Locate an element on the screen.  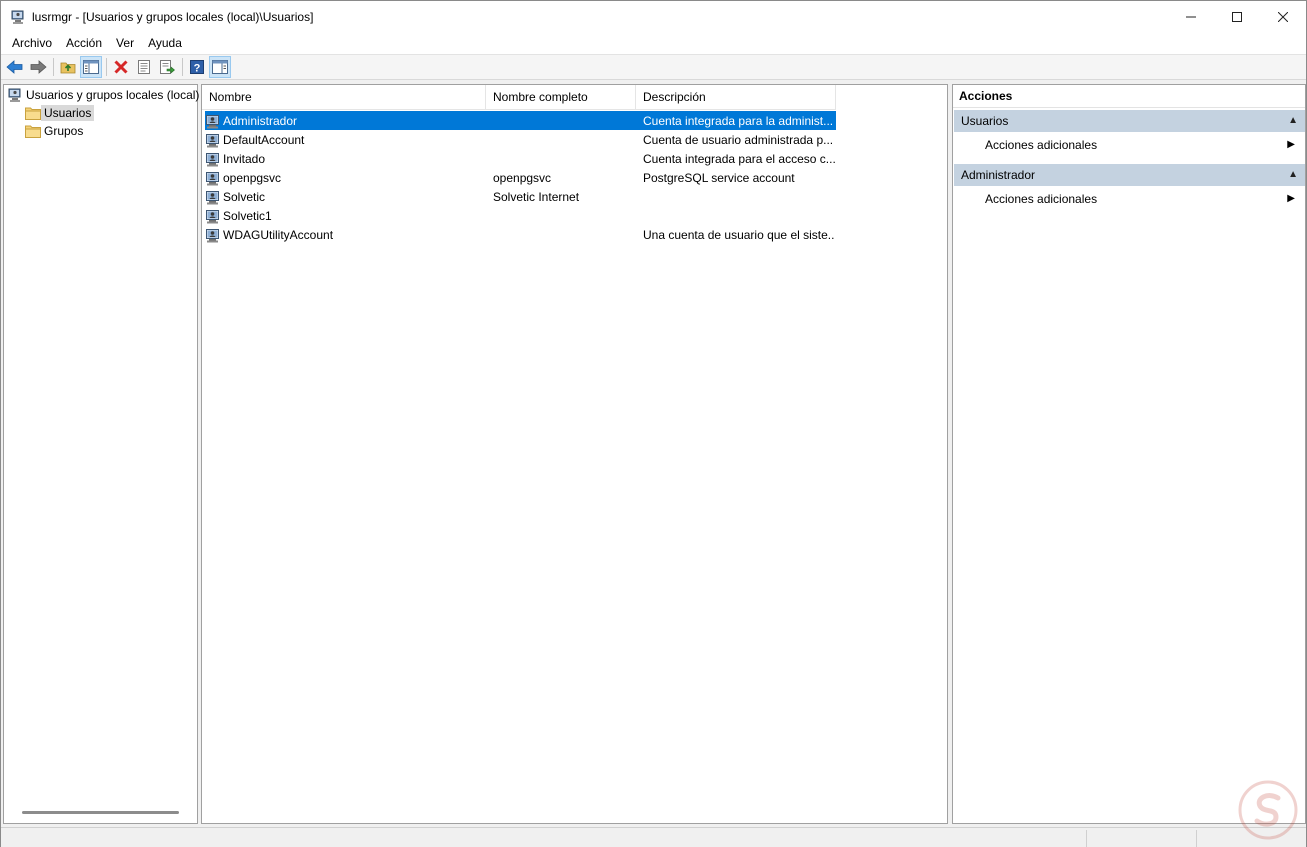
up-folder-icon is located at coordinates (68, 68).